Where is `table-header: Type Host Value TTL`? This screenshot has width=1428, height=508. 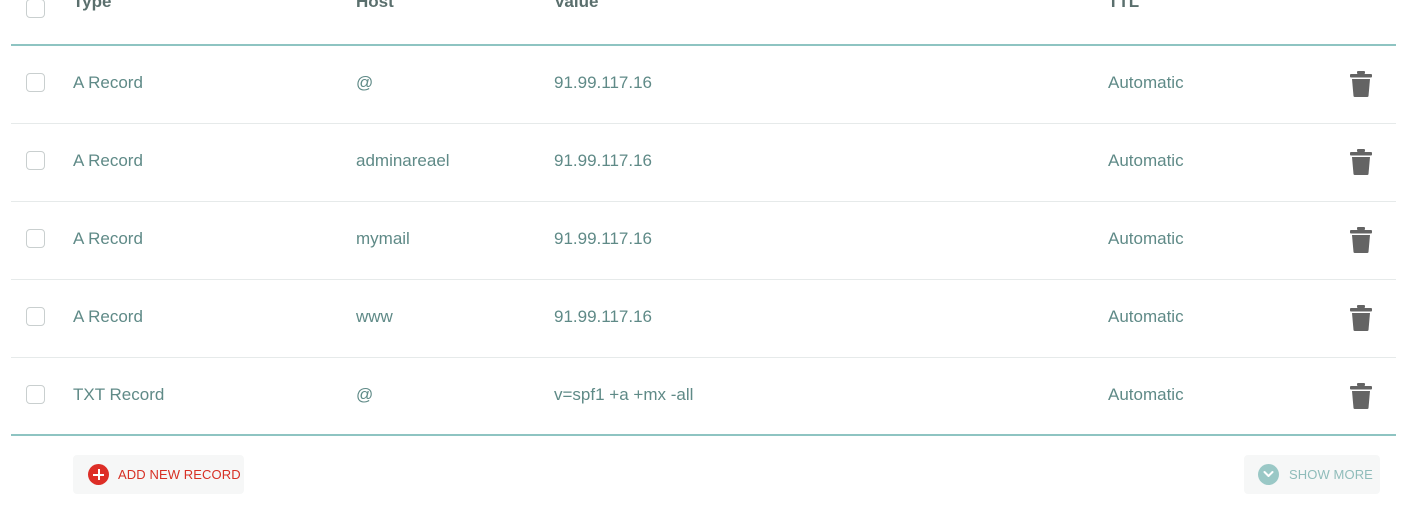 table-header: Type Host Value TTL is located at coordinates (703, 23).